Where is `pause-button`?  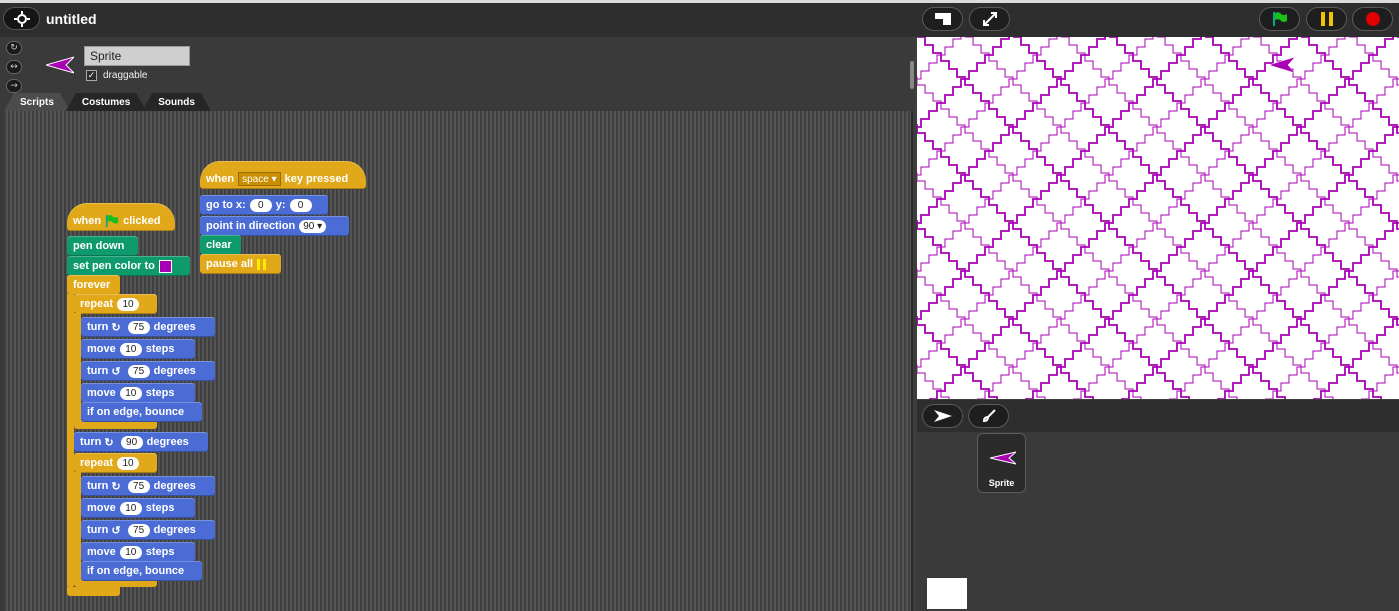 pause-button is located at coordinates (1326, 19).